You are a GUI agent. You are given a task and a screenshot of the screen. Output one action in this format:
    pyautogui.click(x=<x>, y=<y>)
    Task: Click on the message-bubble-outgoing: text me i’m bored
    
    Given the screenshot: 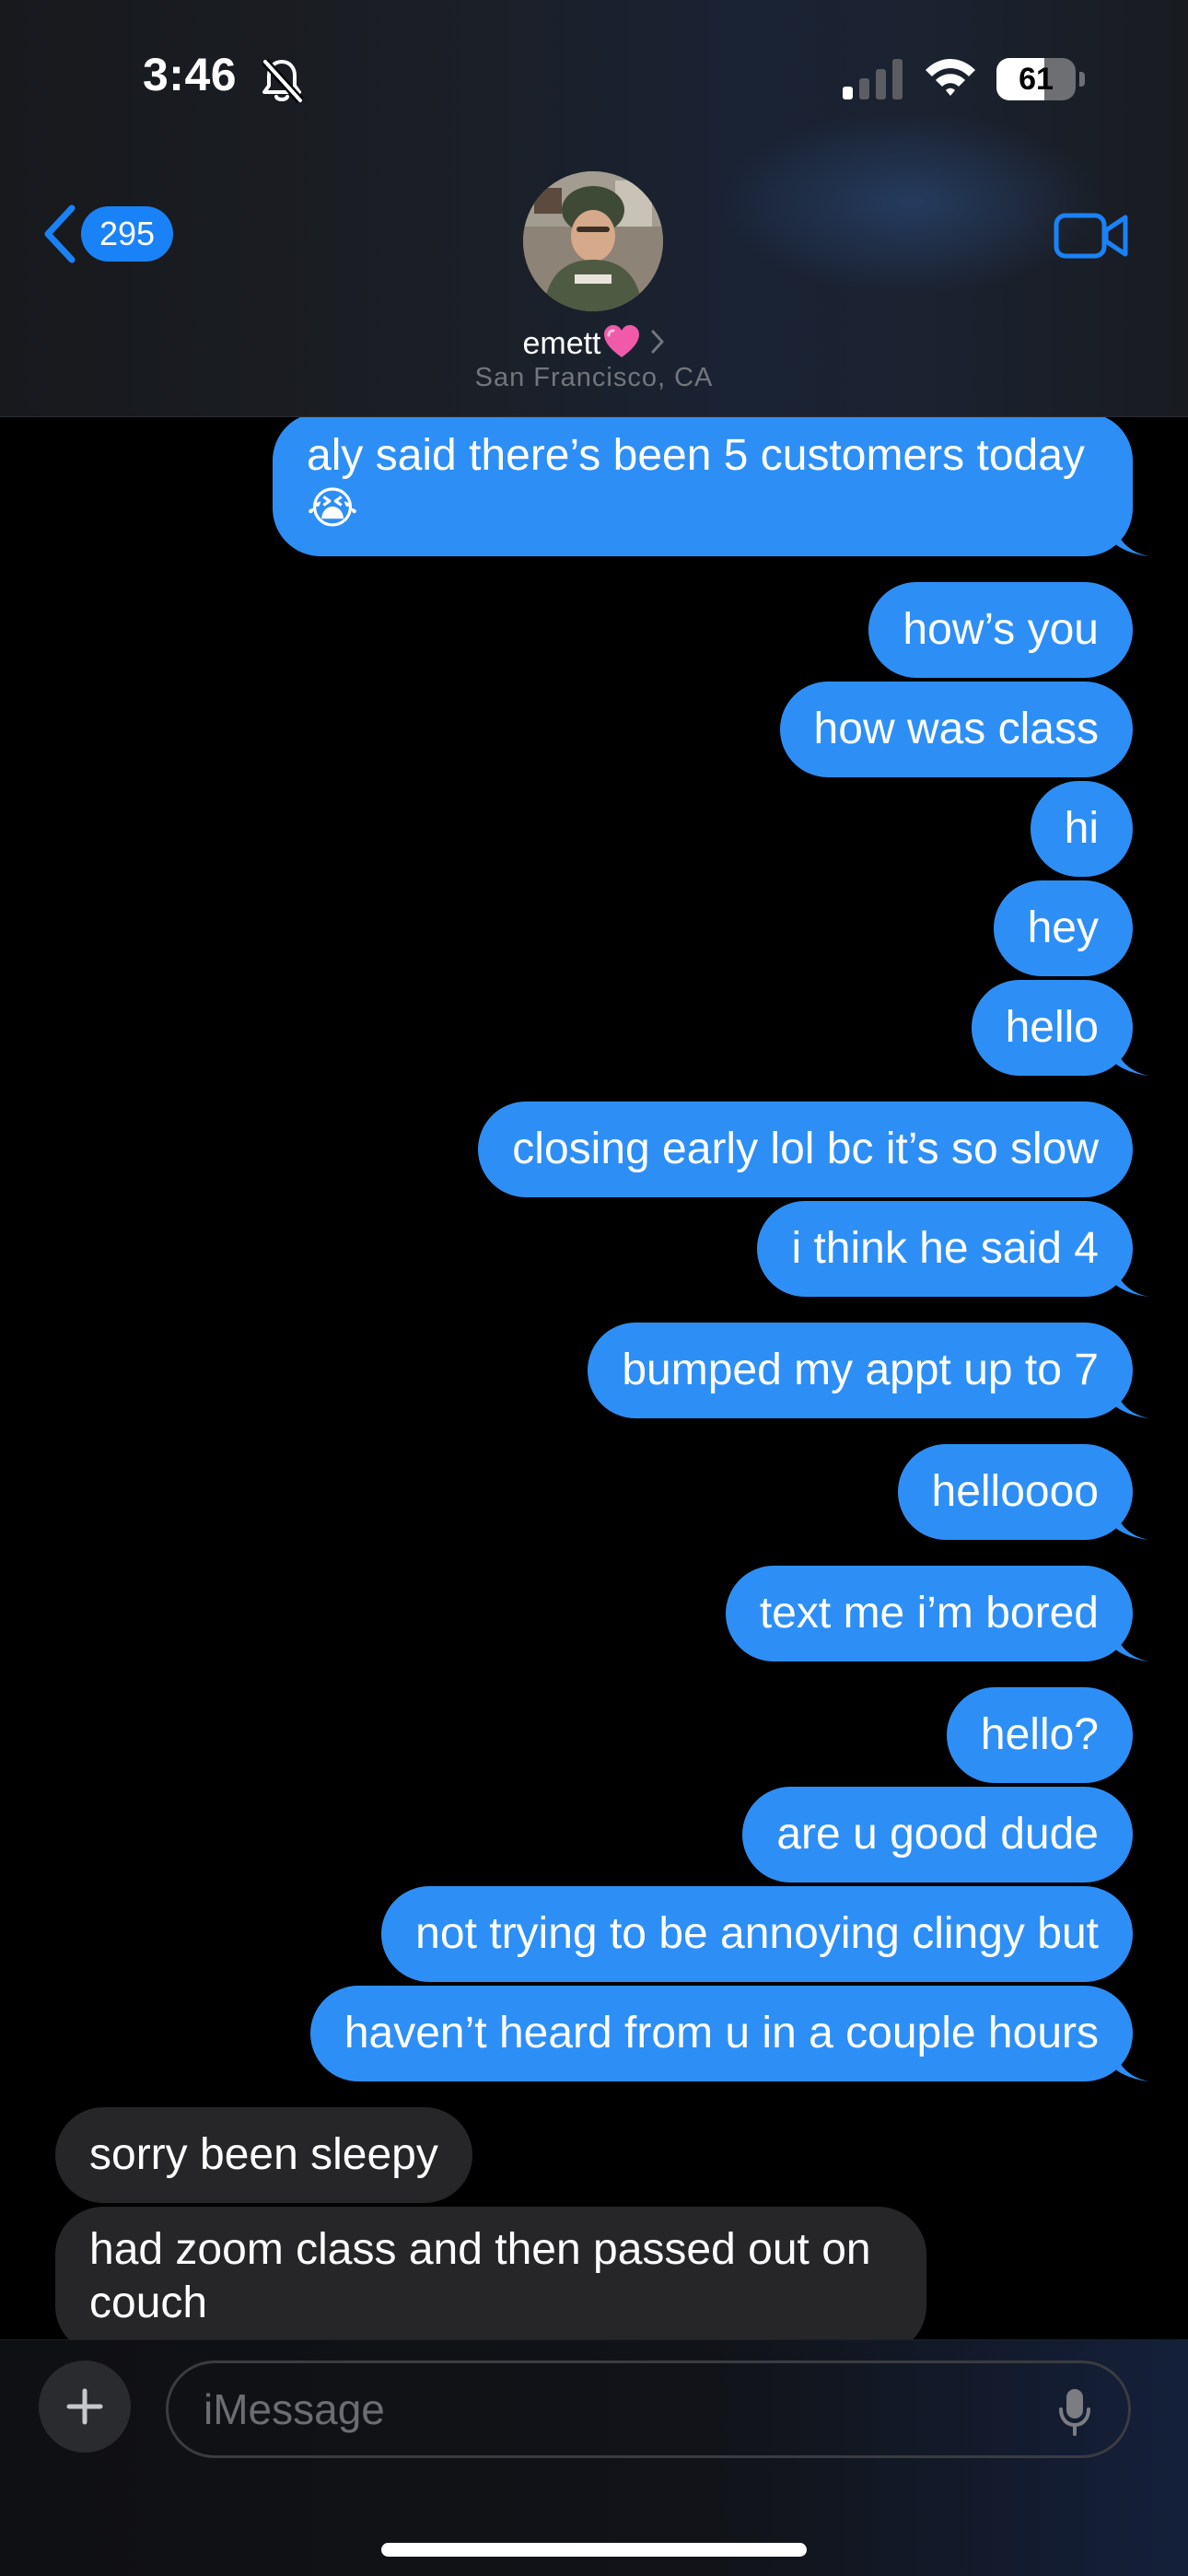 What is the action you would take?
    pyautogui.click(x=937, y=1613)
    